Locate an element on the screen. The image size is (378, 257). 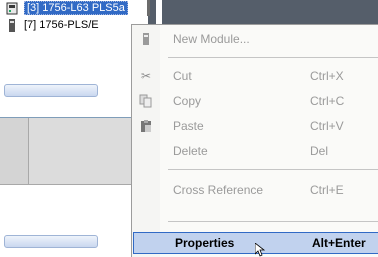
menu-item-shortcut: Ctrl+C is located at coordinates (327, 101).